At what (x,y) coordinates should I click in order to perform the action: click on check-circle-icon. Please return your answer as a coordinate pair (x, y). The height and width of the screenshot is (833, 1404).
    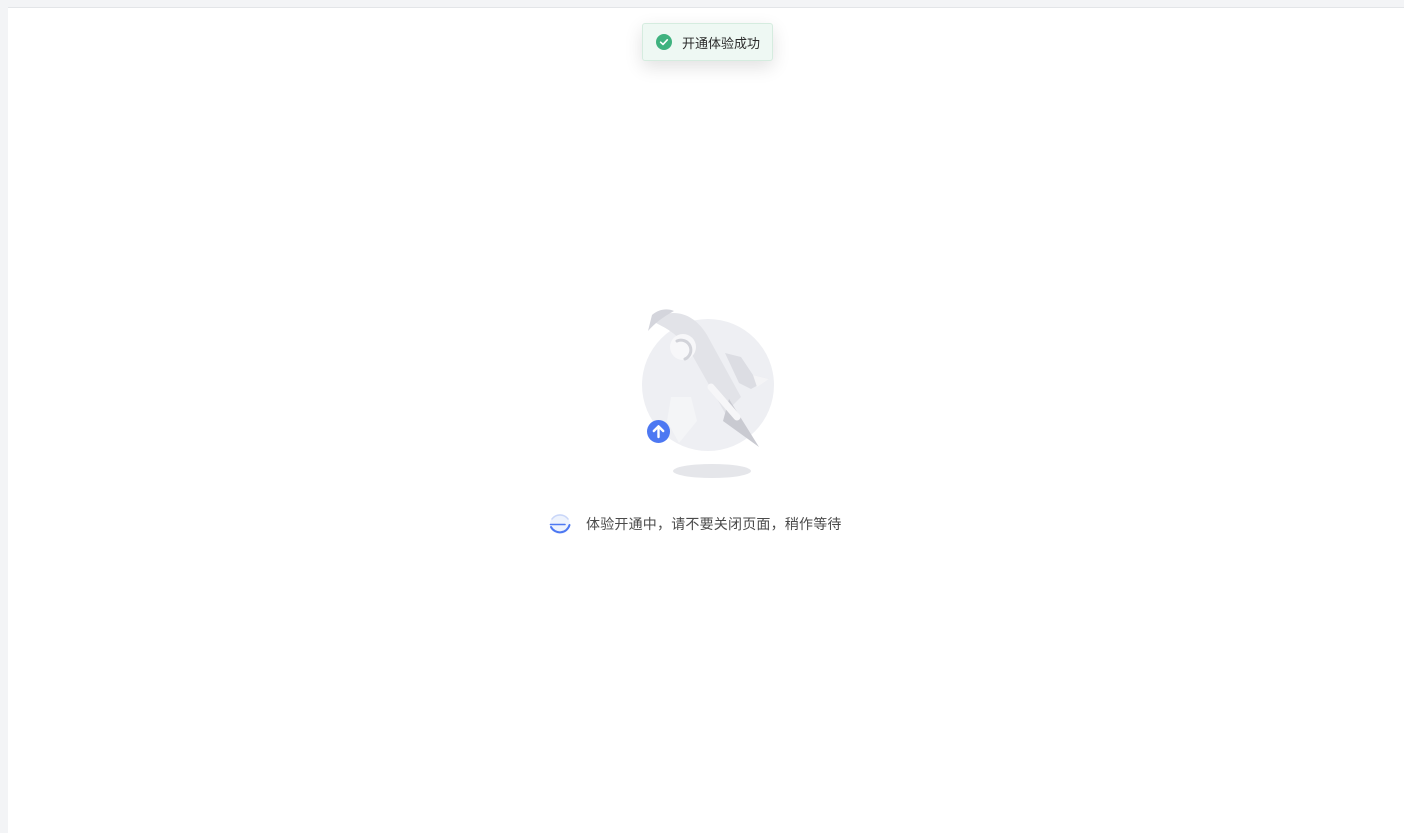
    Looking at the image, I should click on (664, 42).